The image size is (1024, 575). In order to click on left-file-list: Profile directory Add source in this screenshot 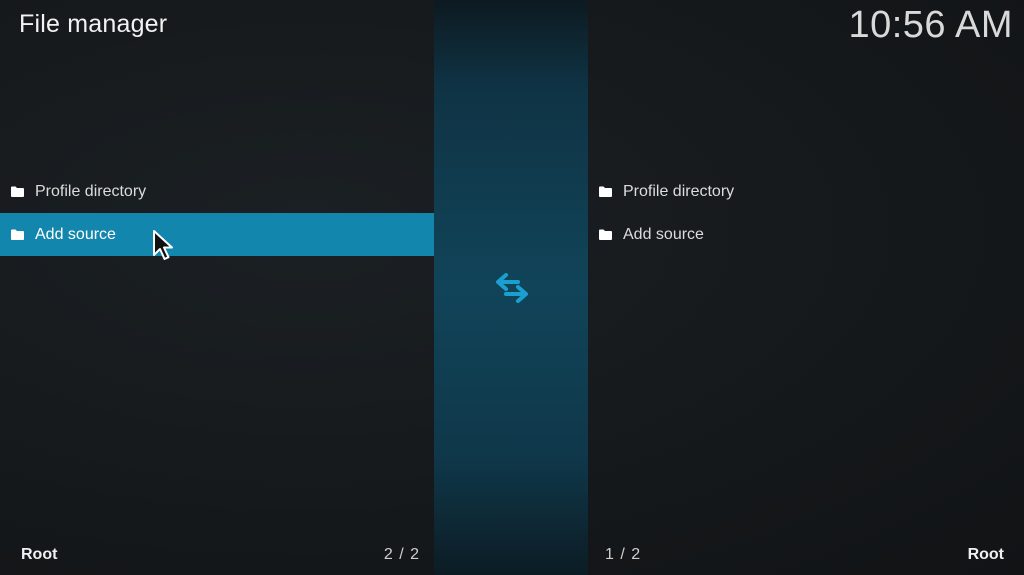, I will do `click(217, 213)`.